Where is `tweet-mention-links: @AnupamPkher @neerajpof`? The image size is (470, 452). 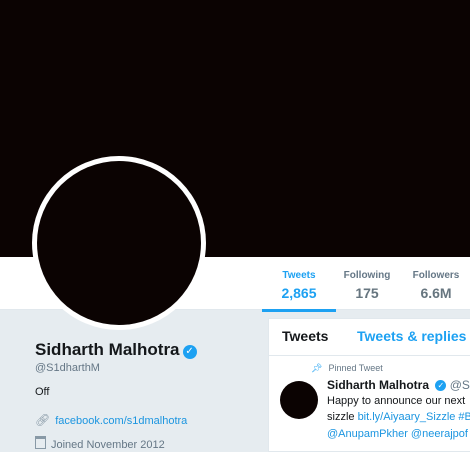
tweet-mention-links: @AnupamPkher @neerajpof is located at coordinates (397, 434).